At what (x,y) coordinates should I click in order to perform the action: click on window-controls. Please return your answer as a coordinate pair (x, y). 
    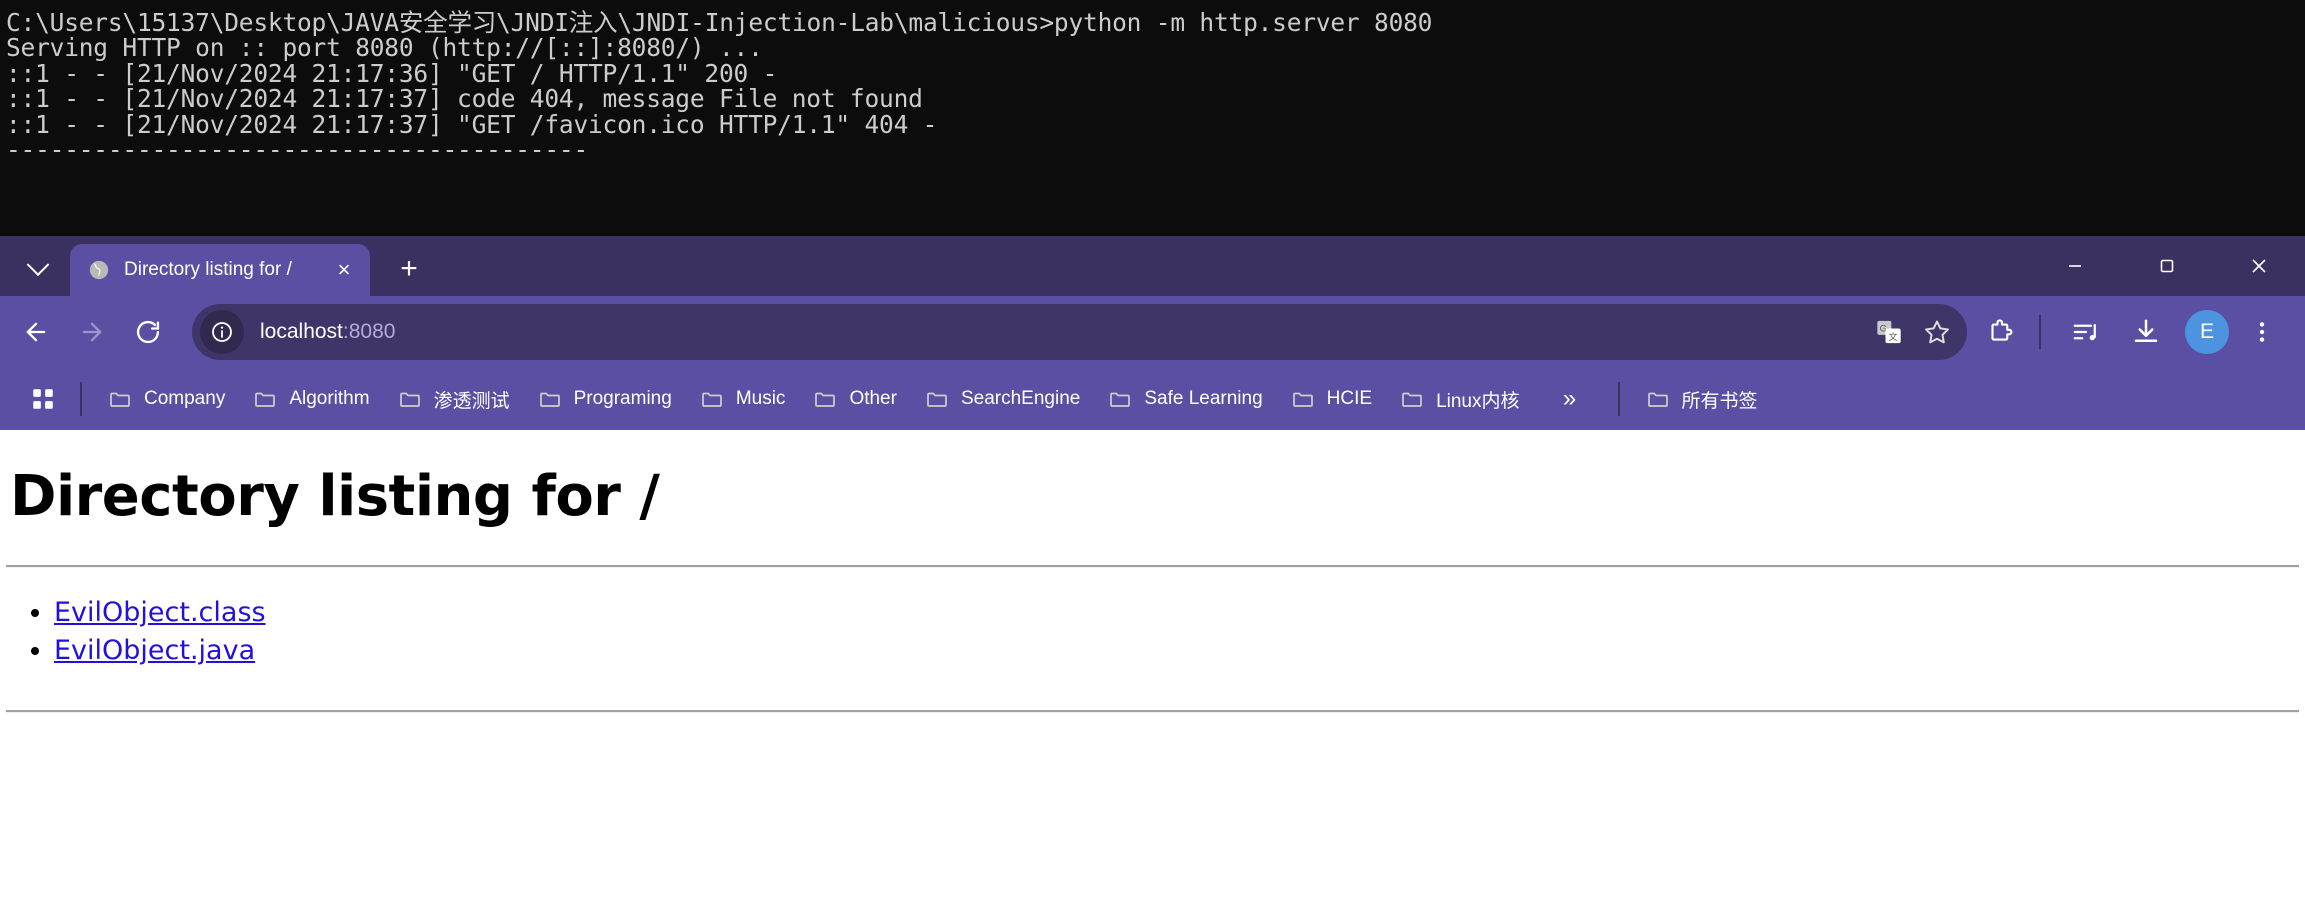
    Looking at the image, I should click on (2167, 266).